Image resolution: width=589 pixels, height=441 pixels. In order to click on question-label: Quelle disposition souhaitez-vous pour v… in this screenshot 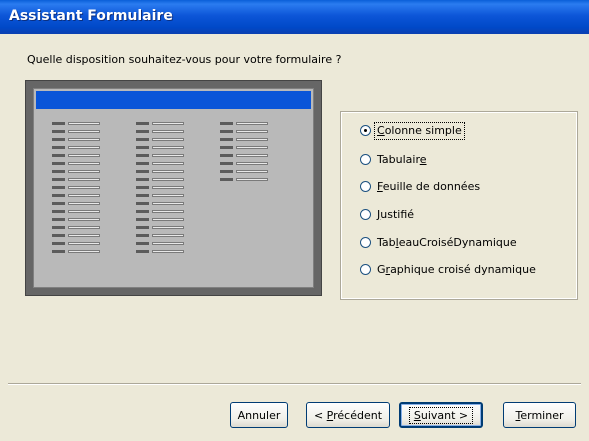, I will do `click(184, 59)`.